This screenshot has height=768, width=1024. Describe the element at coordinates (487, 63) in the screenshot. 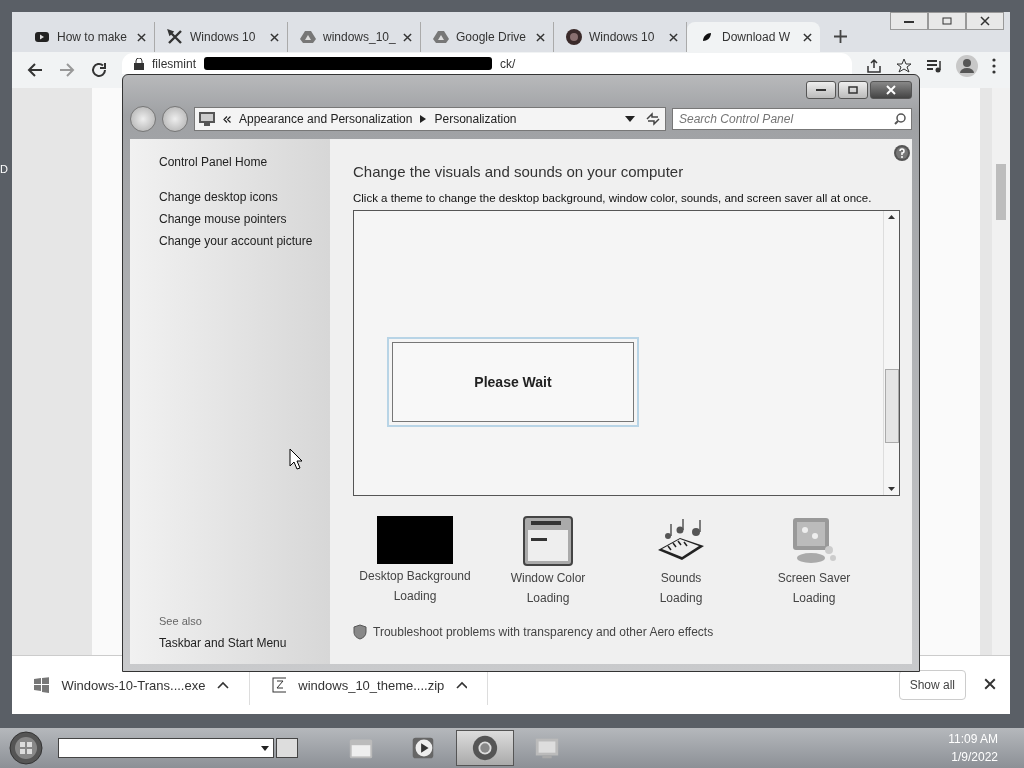

I see `address-bar: filesmint ck/` at that location.